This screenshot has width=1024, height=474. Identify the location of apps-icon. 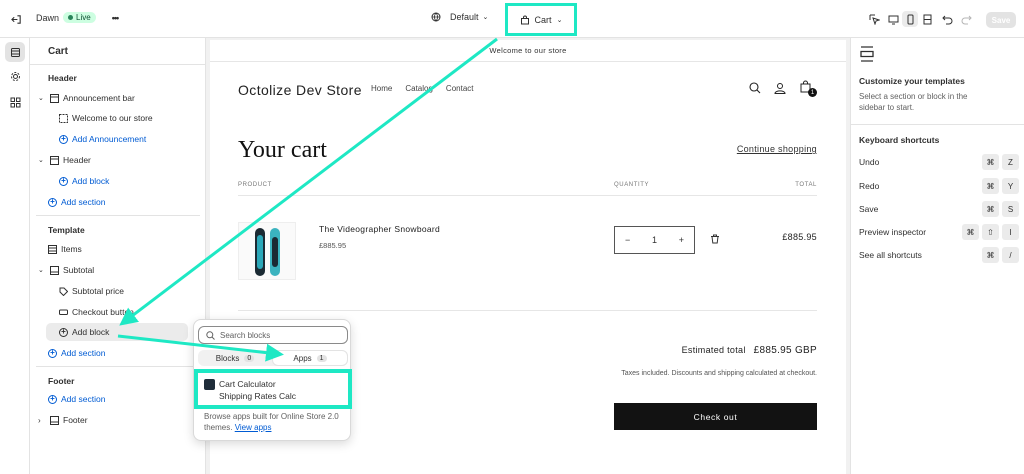
(15, 102).